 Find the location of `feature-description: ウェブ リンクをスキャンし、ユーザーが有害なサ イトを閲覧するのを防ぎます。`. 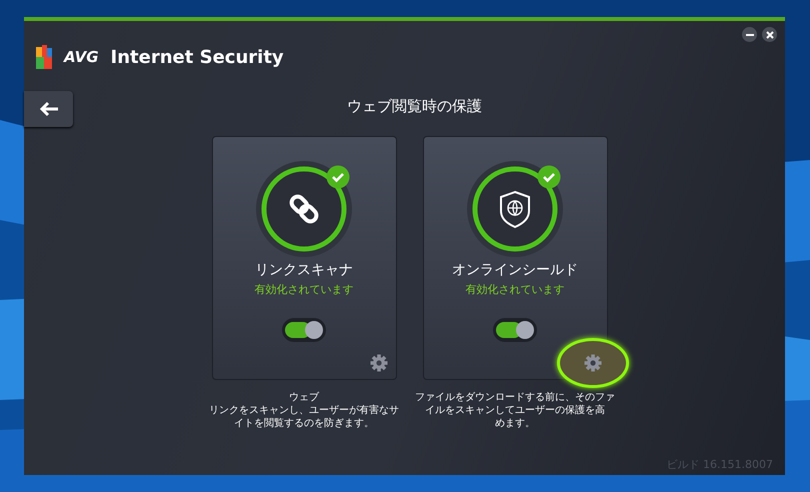

feature-description: ウェブ リンクをスキャンし、ユーザーが有害なサ イトを閲覧するのを防ぎます。 is located at coordinates (304, 410).